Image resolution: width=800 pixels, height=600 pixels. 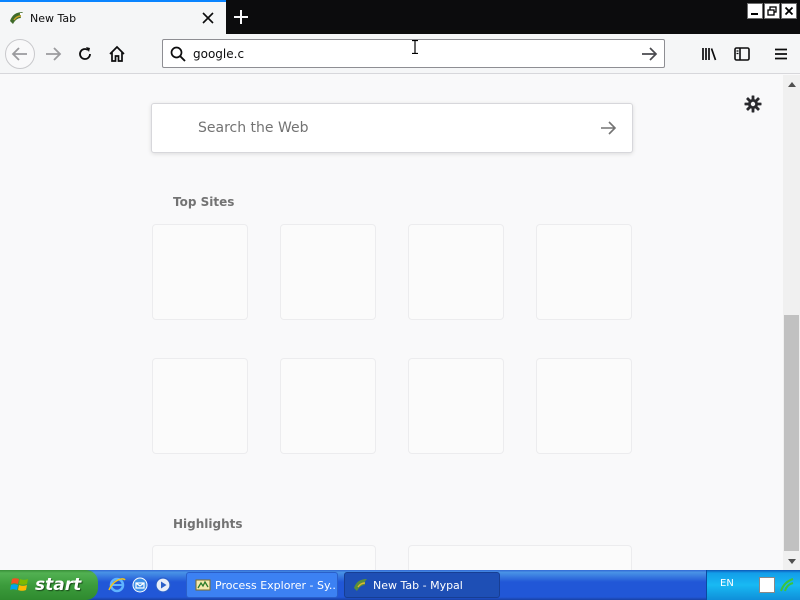 I want to click on start-button: start, so click(x=49, y=585).